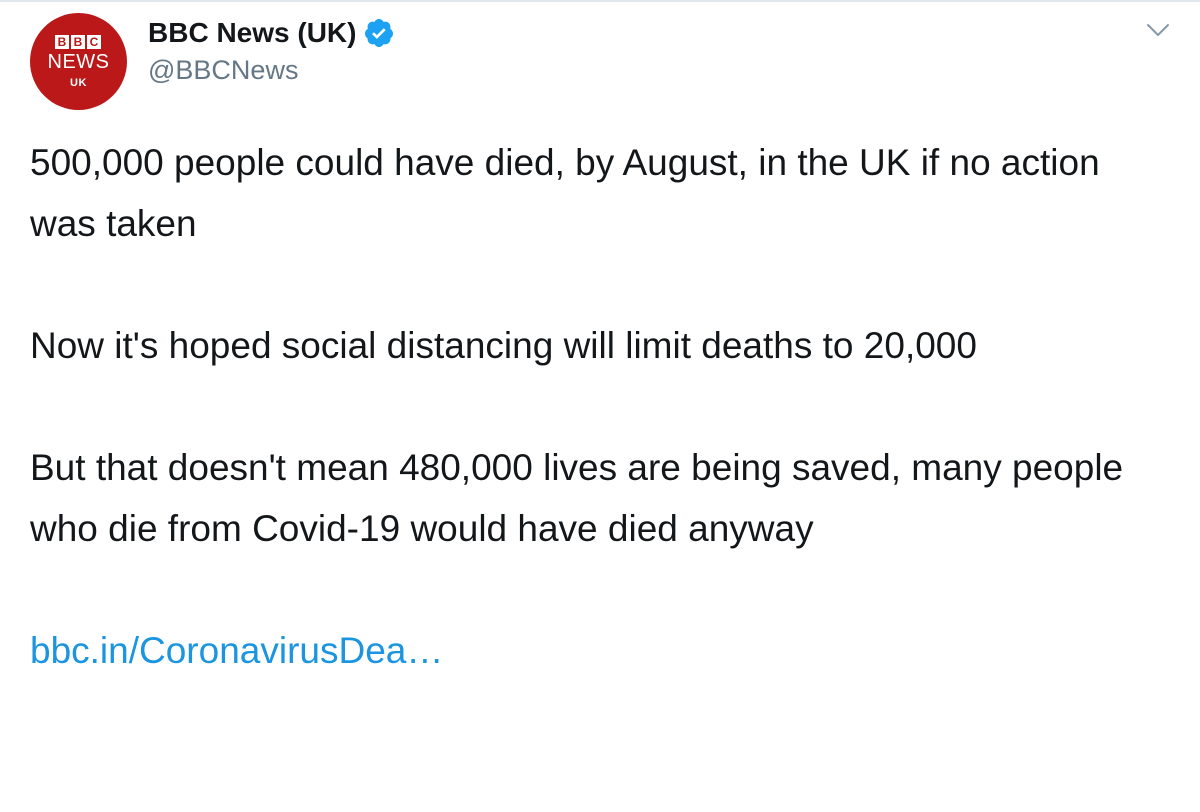 This screenshot has height=812, width=1200. Describe the element at coordinates (94, 42) in the screenshot. I see `logo-block: C` at that location.